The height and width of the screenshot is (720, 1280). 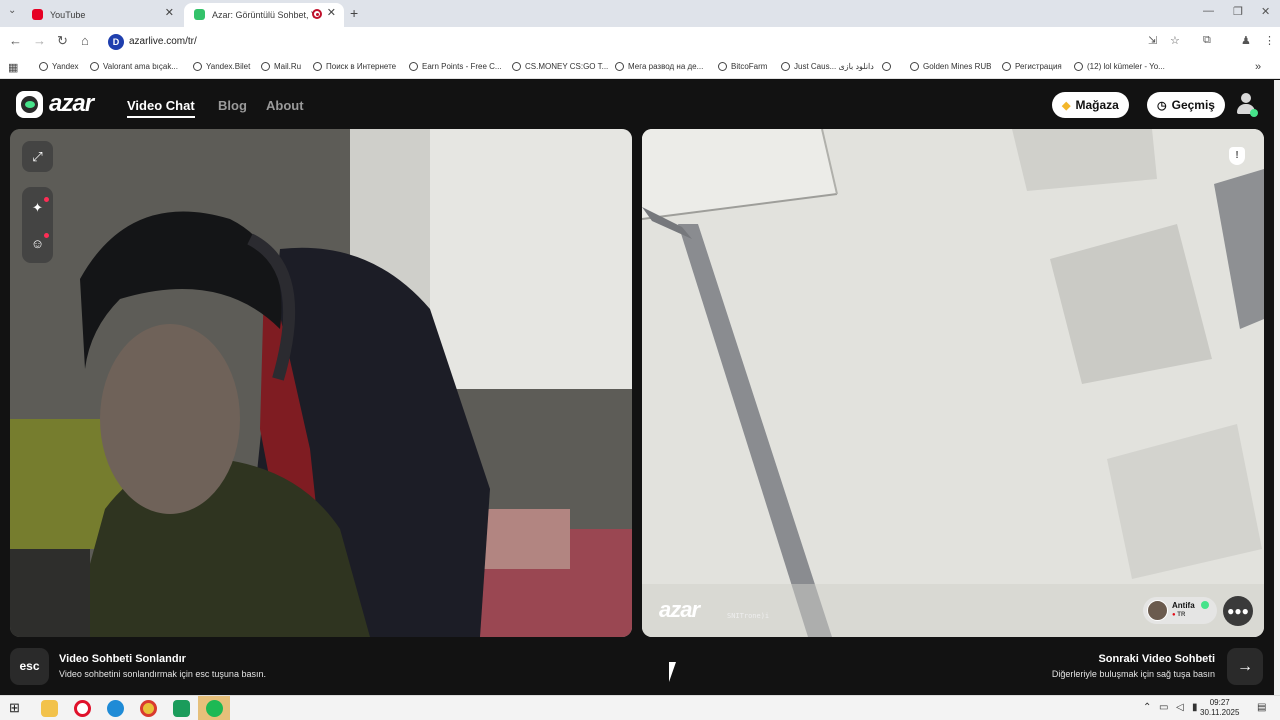 I want to click on azar-logo-icon, so click(x=29, y=104).